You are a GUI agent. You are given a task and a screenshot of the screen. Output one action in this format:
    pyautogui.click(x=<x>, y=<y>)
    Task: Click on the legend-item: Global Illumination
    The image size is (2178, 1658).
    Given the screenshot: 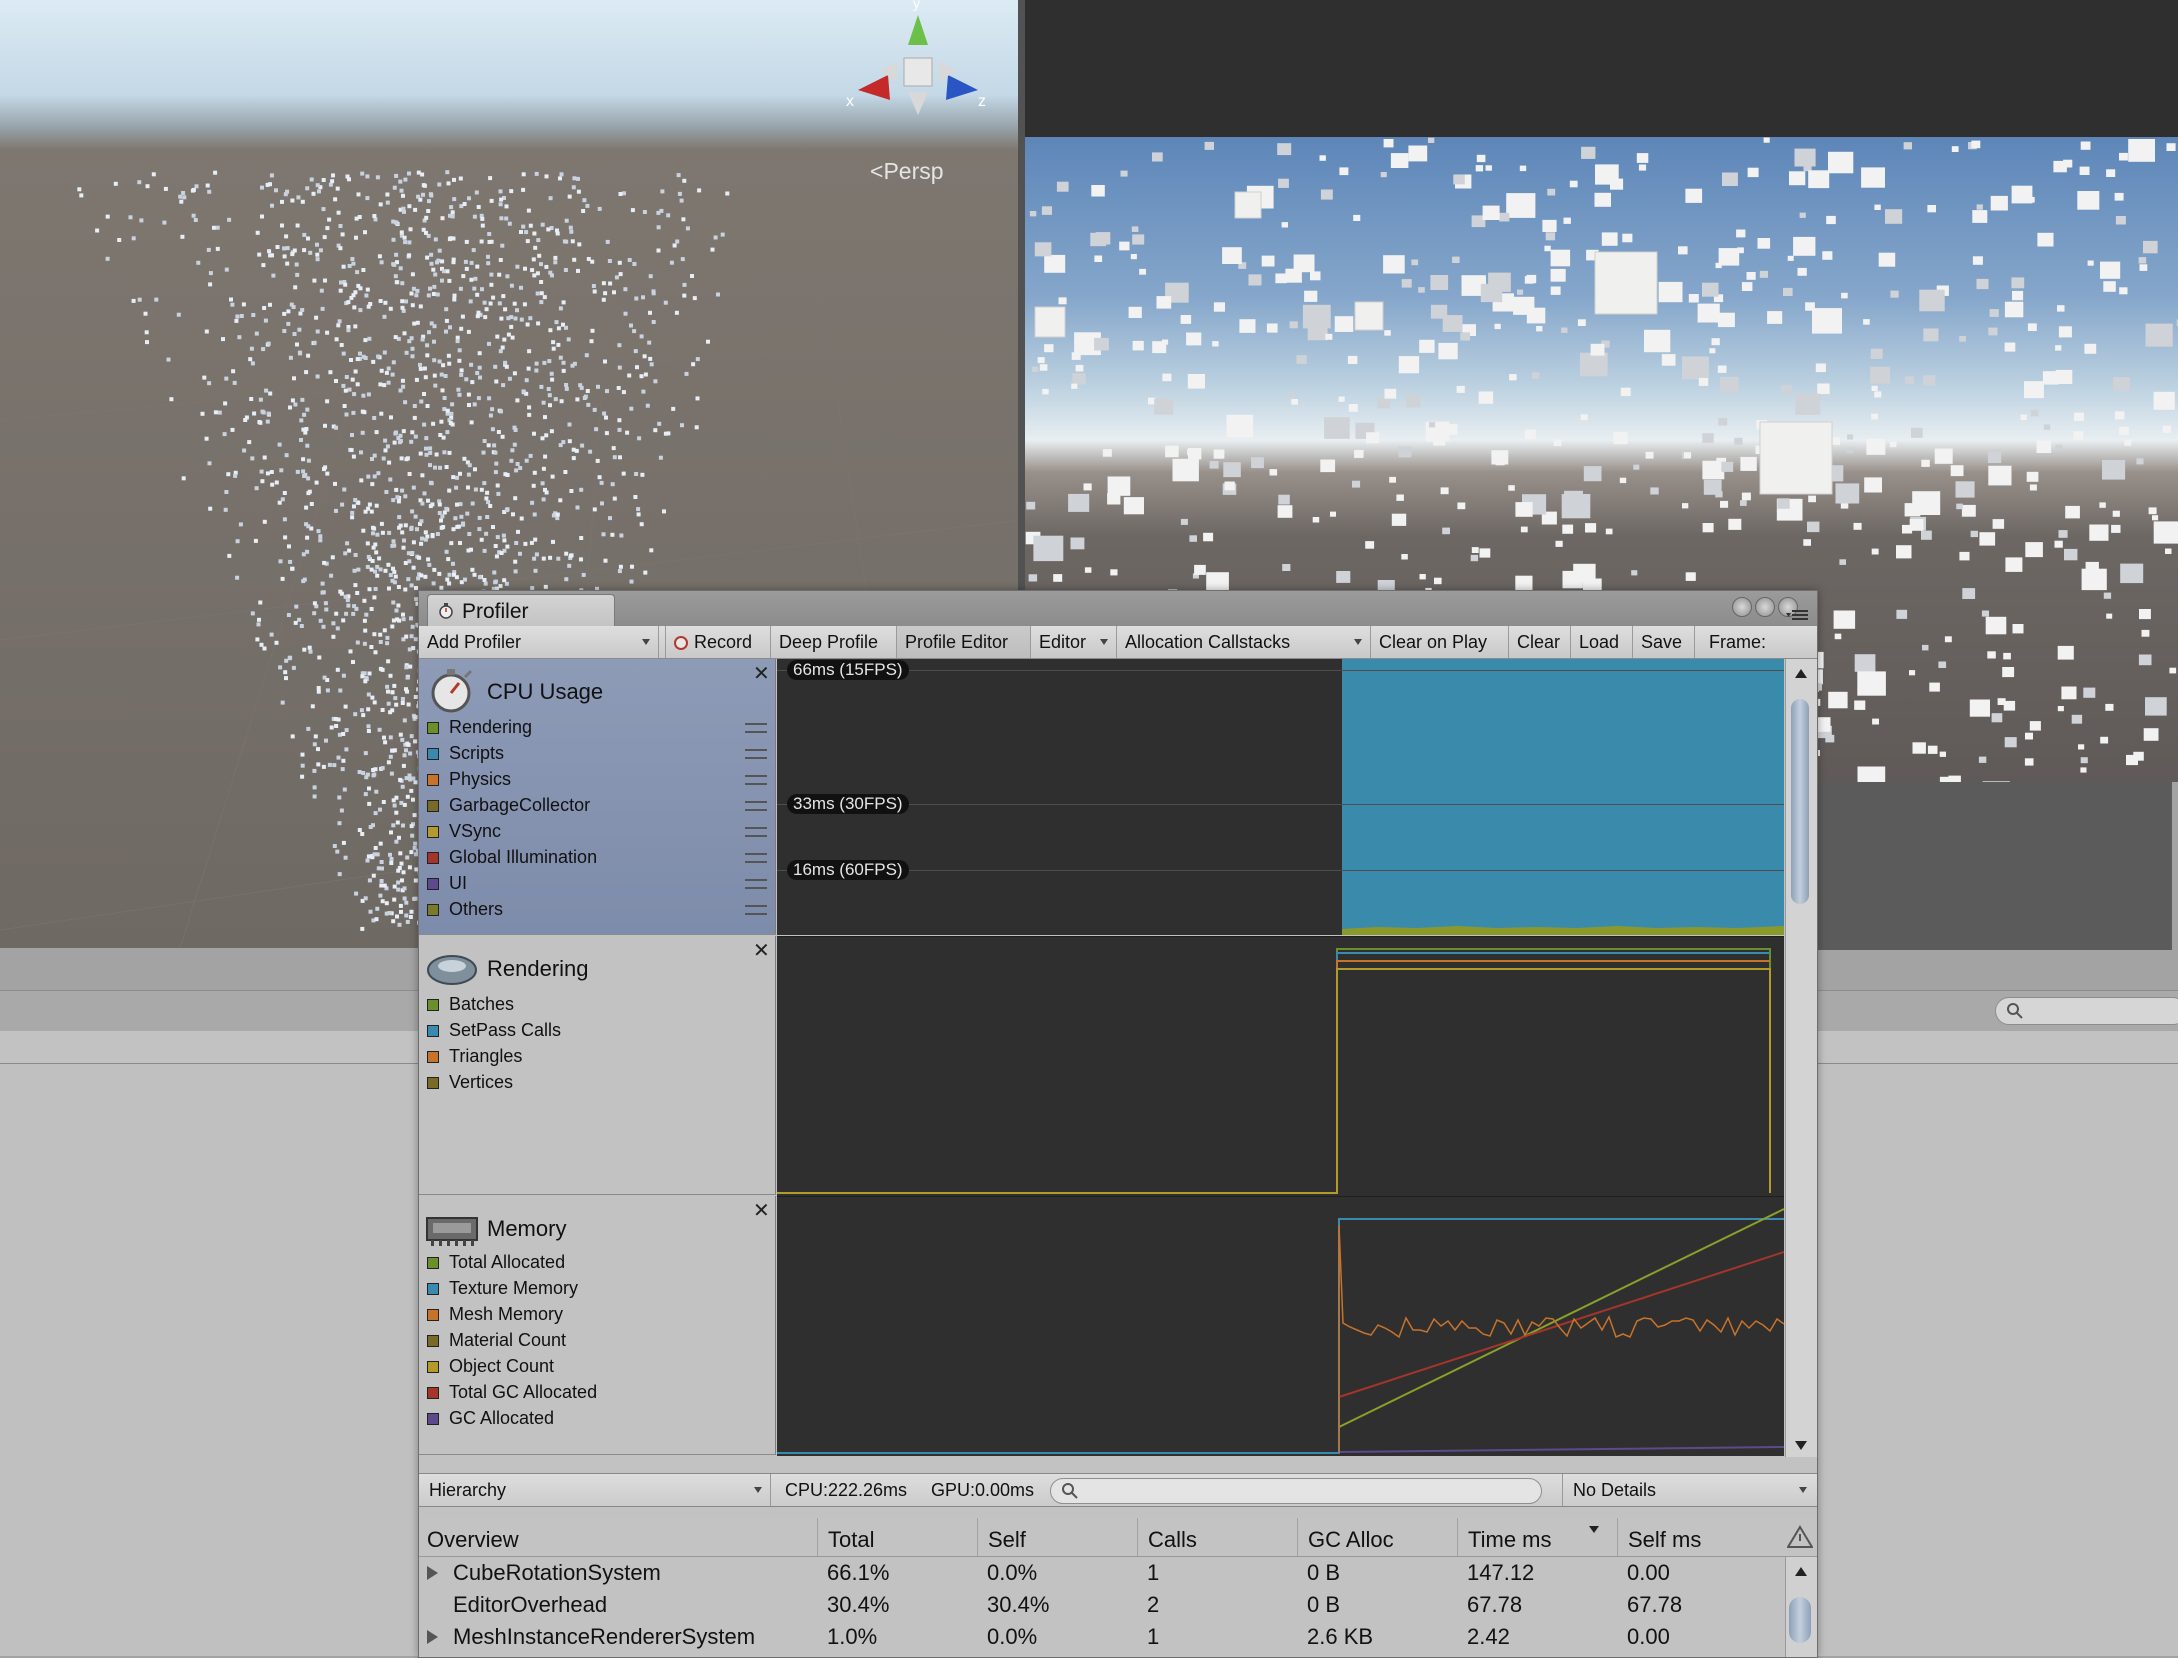 What is the action you would take?
    pyautogui.click(x=512, y=857)
    